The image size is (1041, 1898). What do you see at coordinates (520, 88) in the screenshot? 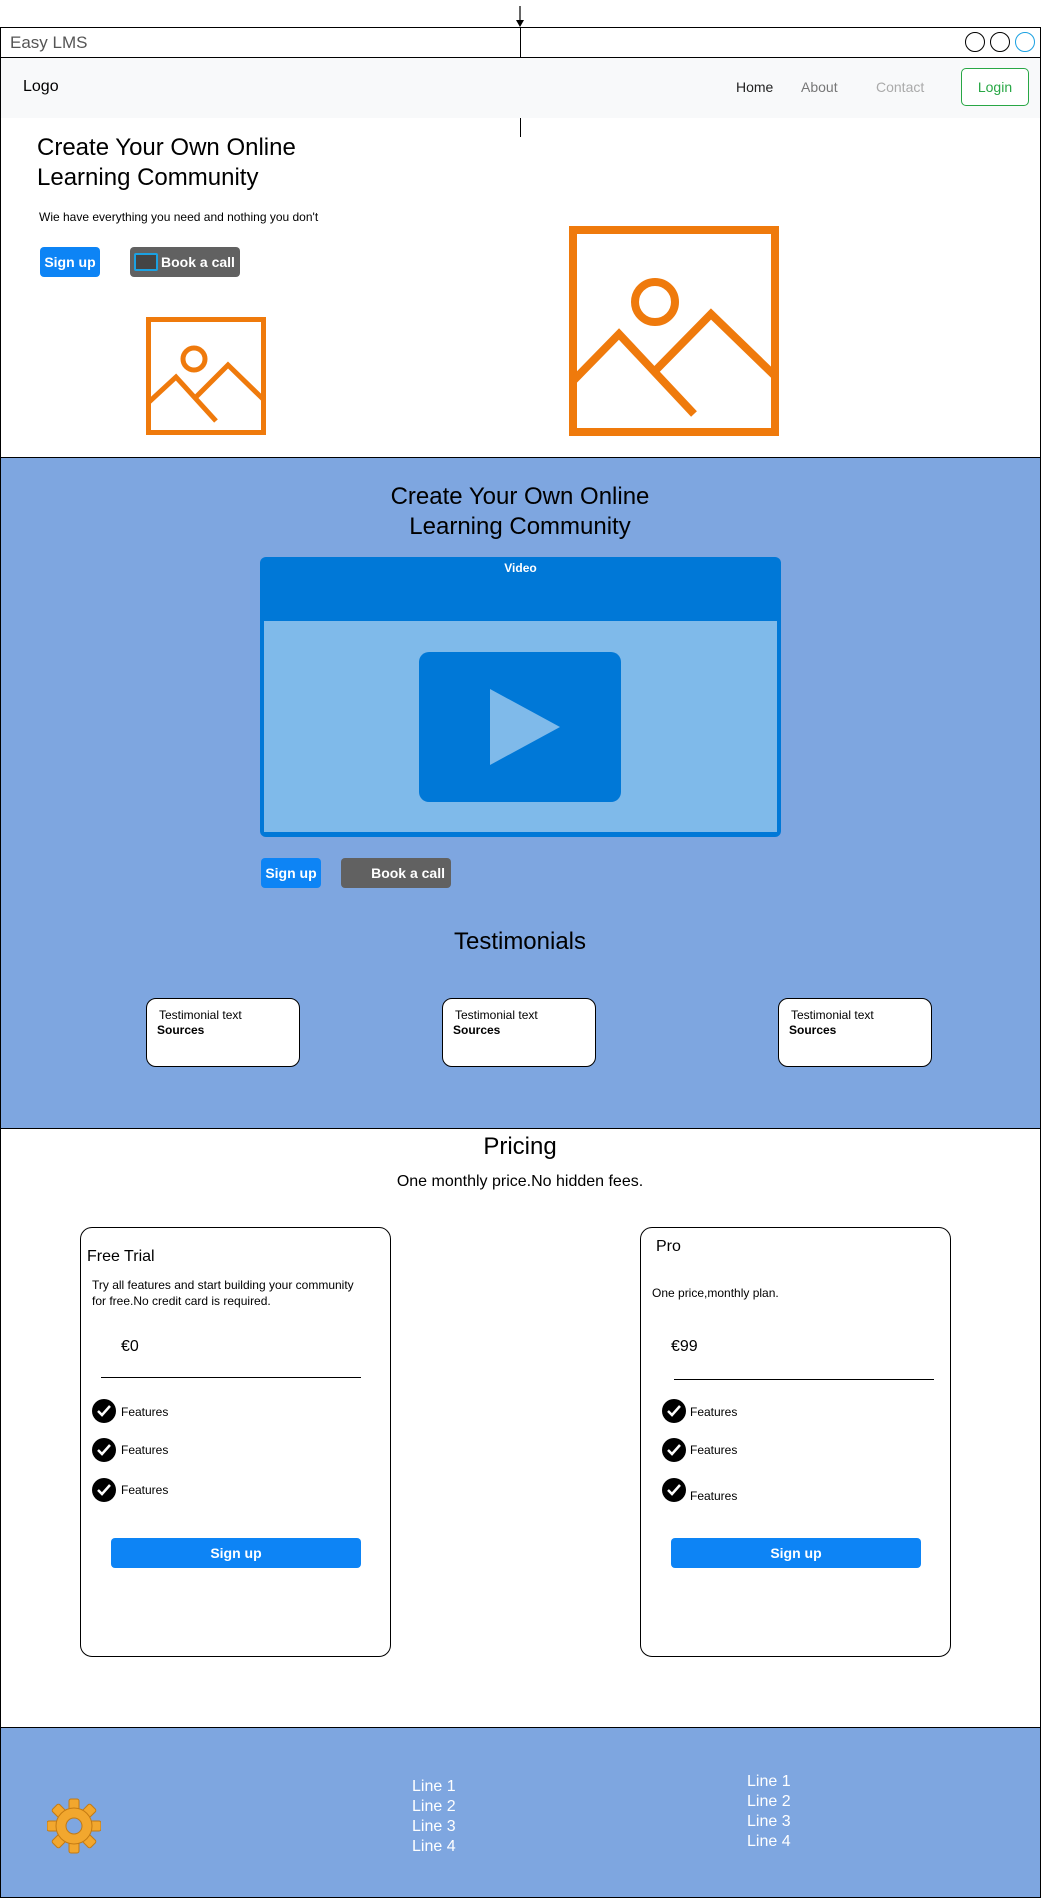
I see `navbar: Logo Home About Contact Login` at bounding box center [520, 88].